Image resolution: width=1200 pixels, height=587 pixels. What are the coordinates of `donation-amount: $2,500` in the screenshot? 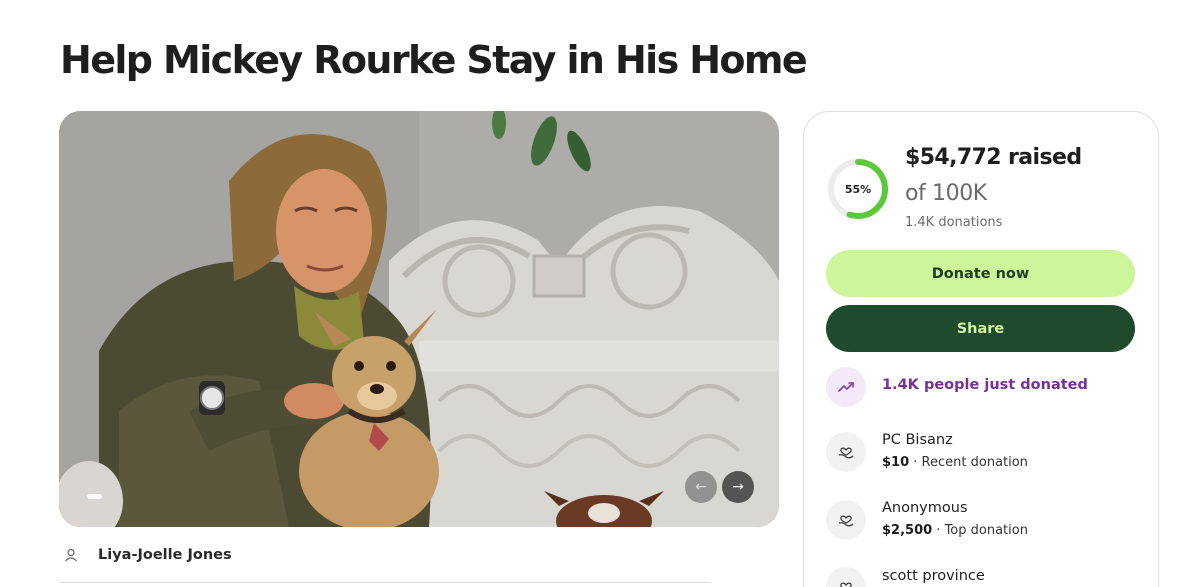 It's located at (907, 530).